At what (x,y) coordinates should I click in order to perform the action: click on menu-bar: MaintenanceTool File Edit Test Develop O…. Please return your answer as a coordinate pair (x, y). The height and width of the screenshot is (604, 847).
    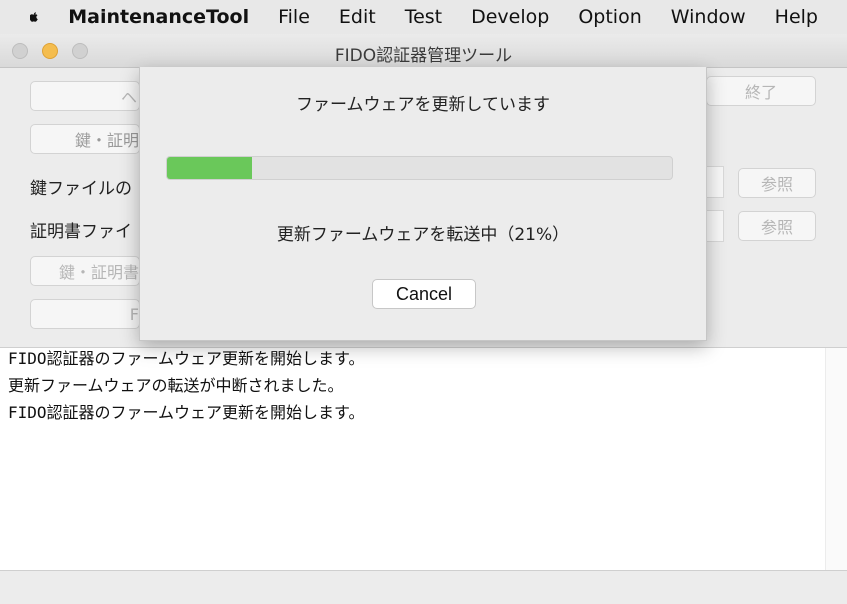
    Looking at the image, I should click on (423, 17).